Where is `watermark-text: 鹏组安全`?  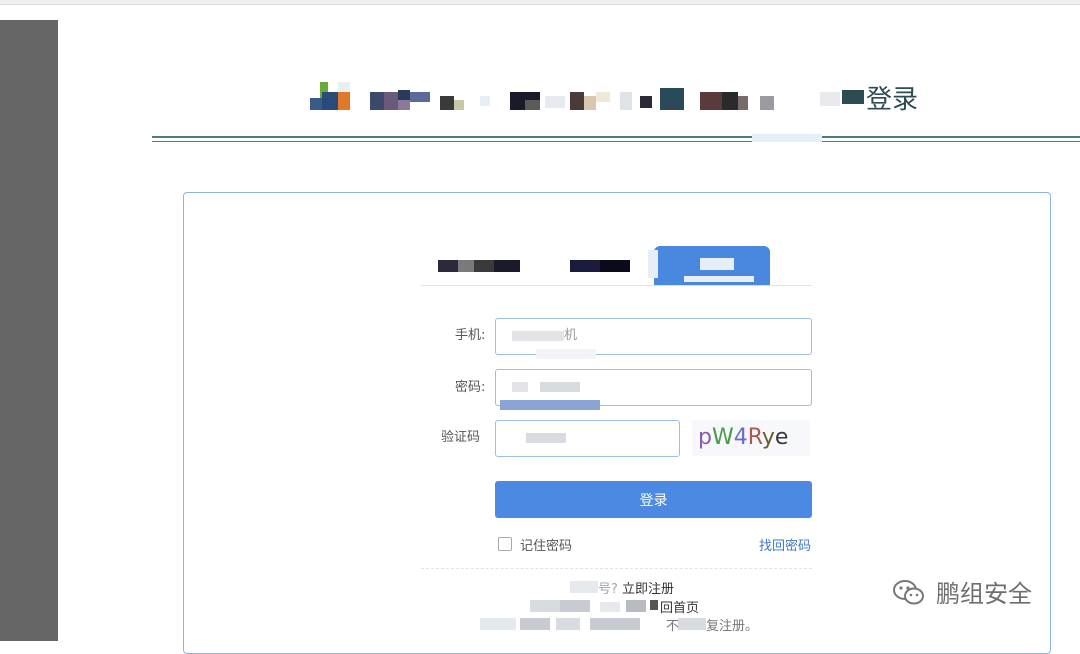 watermark-text: 鹏组安全 is located at coordinates (984, 594).